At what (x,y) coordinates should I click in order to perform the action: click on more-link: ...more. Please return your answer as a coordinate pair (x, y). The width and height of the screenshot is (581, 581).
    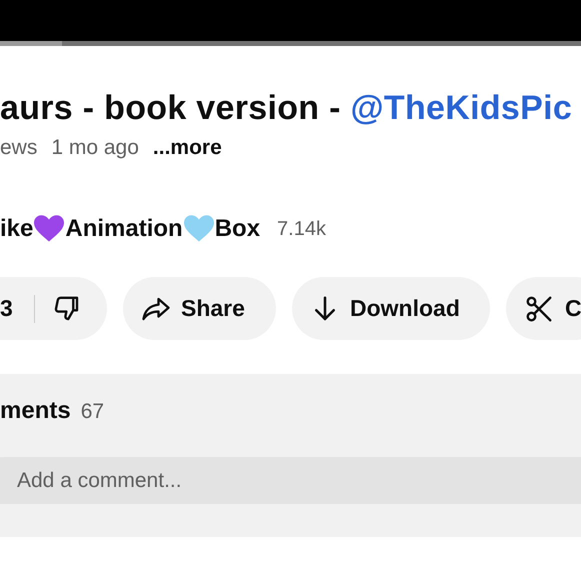
    Looking at the image, I should click on (187, 148).